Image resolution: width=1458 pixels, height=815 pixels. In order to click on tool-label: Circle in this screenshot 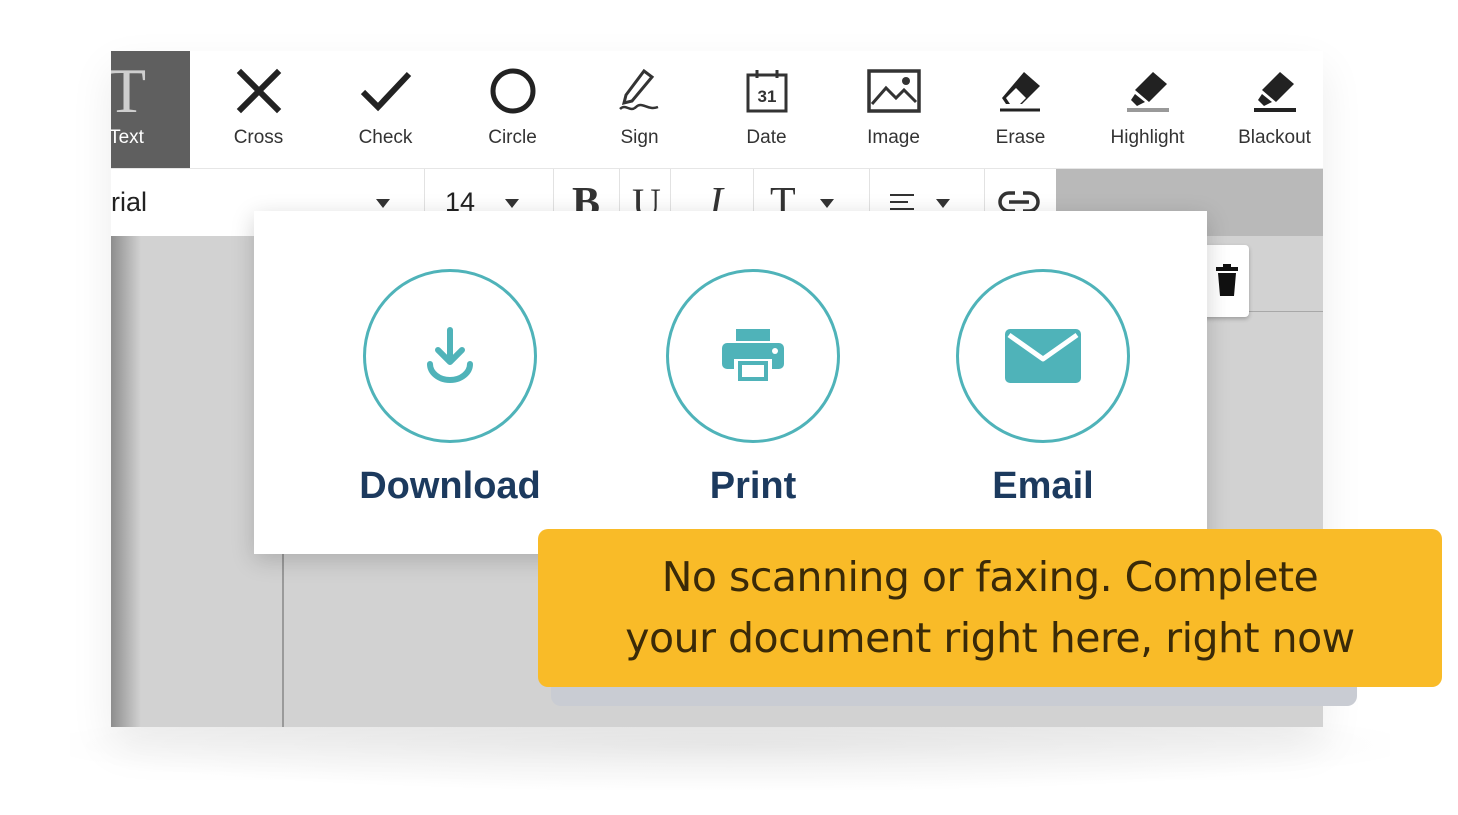, I will do `click(512, 137)`.